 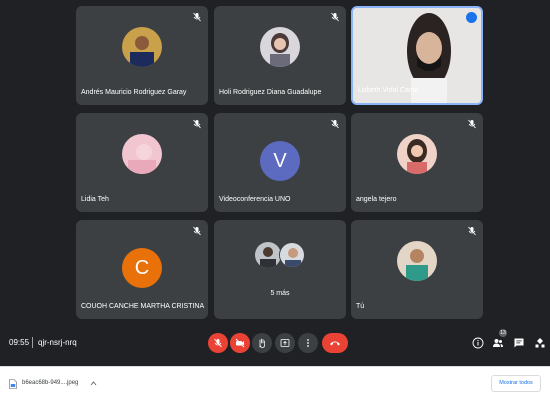 I want to click on activities-icon, so click(x=540, y=343).